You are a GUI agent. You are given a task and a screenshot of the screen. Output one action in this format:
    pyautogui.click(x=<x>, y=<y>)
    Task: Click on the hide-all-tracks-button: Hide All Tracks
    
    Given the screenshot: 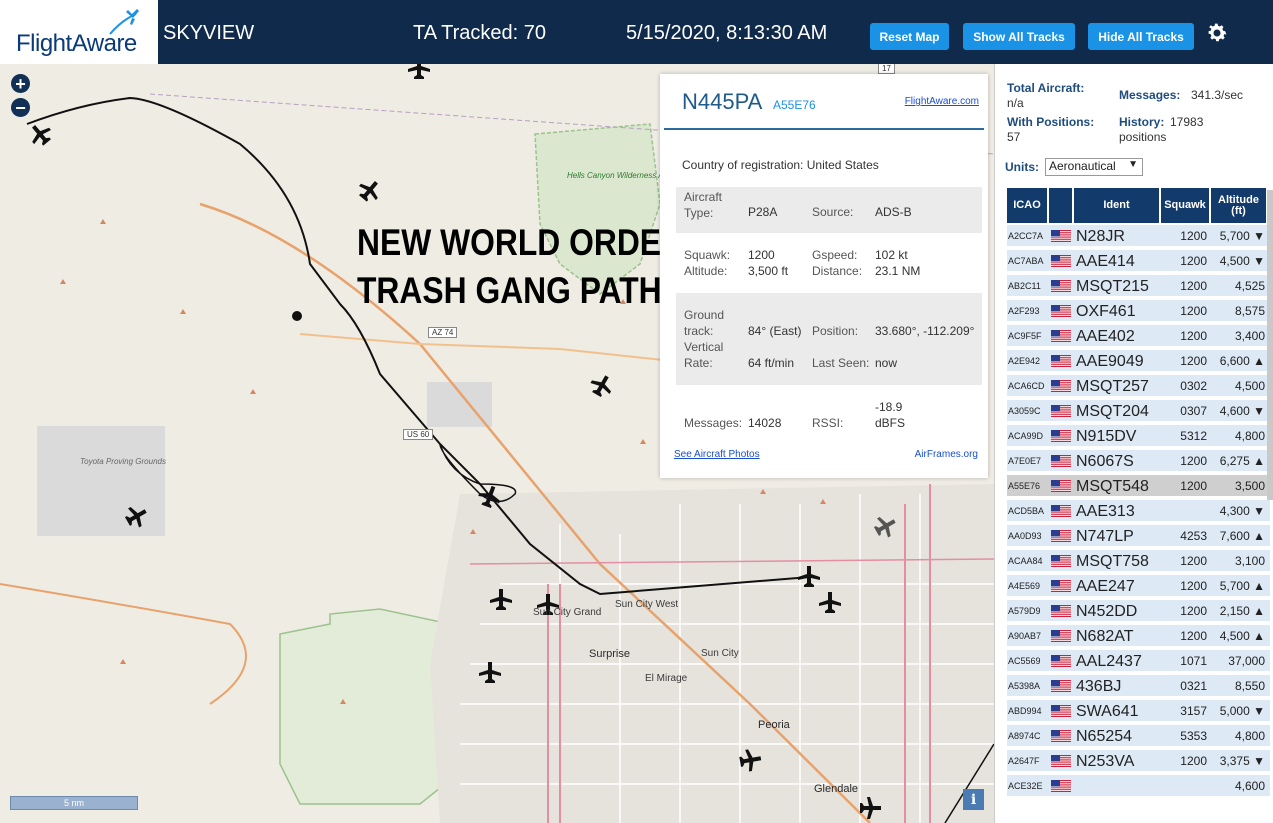 What is the action you would take?
    pyautogui.click(x=1141, y=36)
    